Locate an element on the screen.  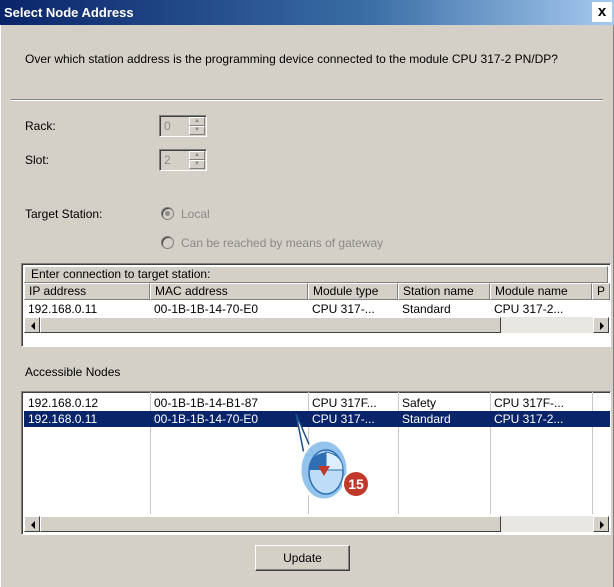
accessible-nodes-label: Accessible Nodes is located at coordinates (73, 372).